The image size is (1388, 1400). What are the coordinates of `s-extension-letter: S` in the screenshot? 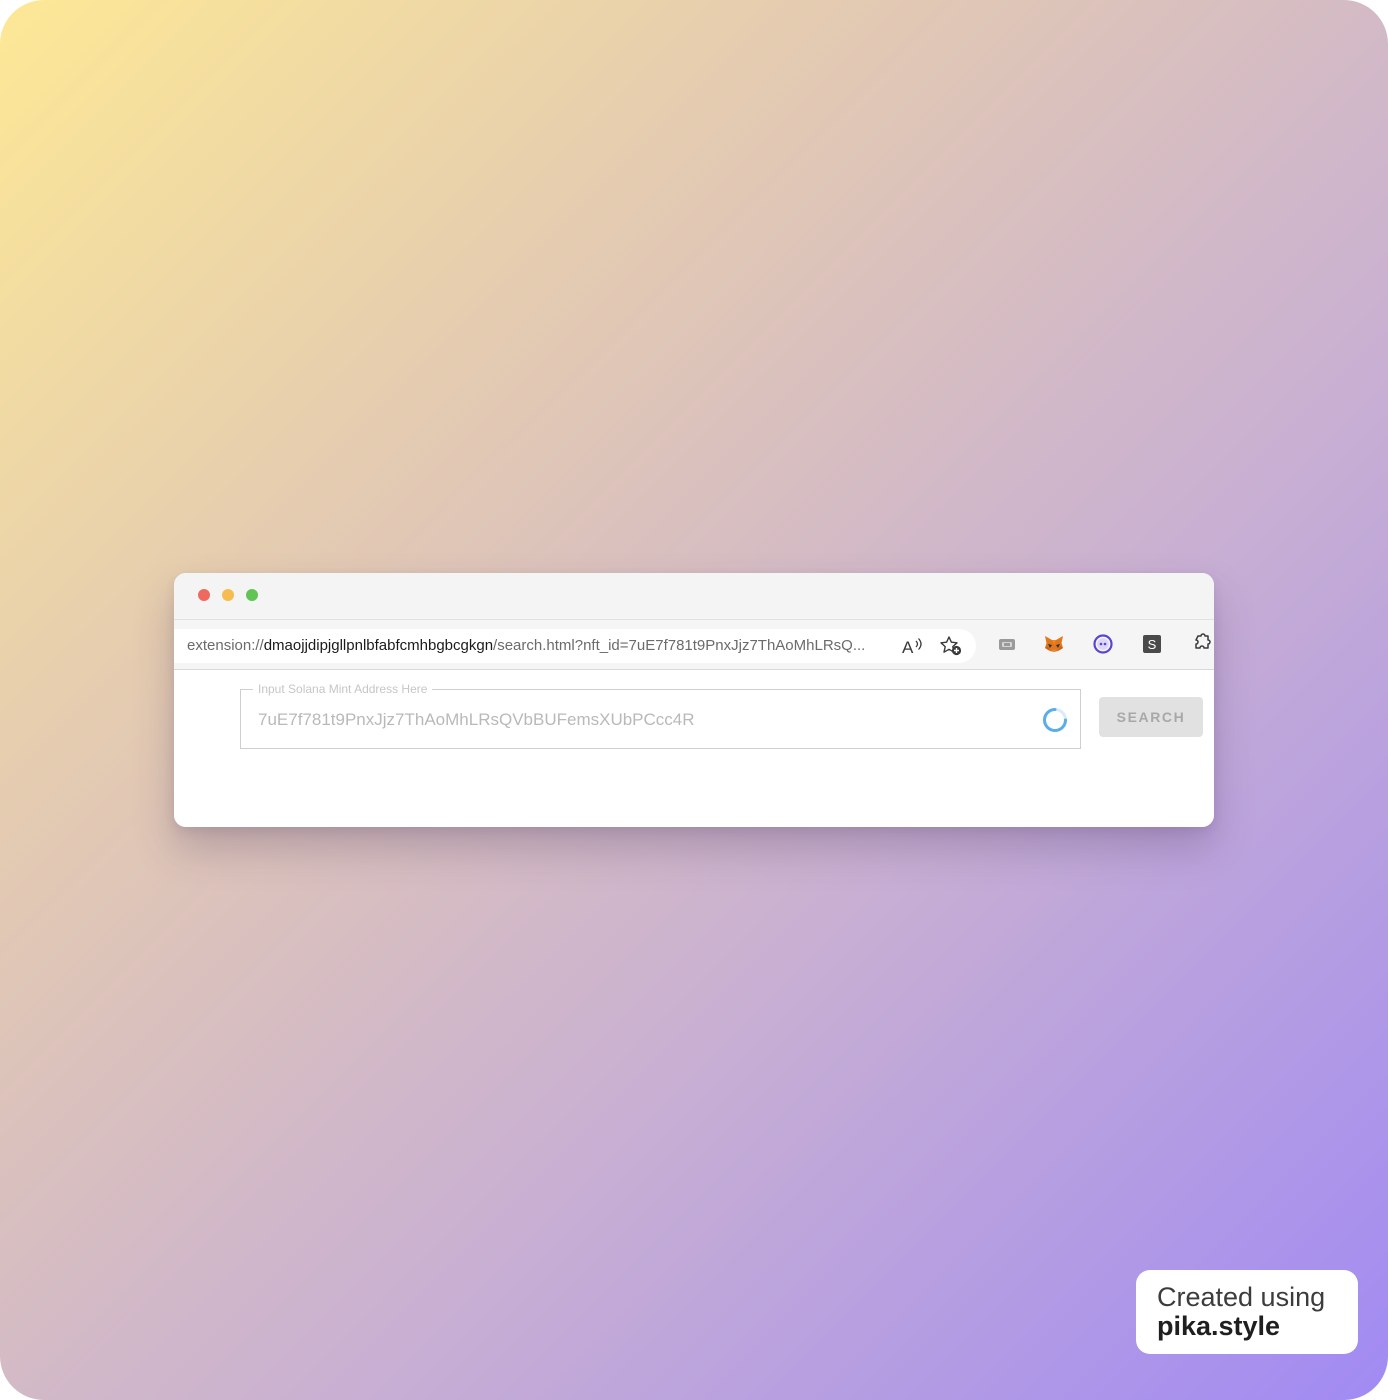 It's located at (1152, 644).